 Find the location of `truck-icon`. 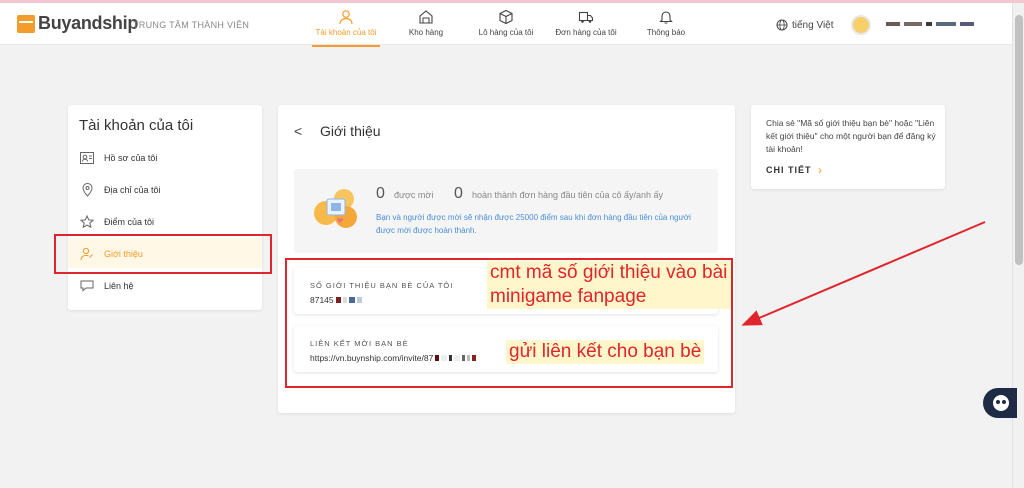

truck-icon is located at coordinates (586, 17).